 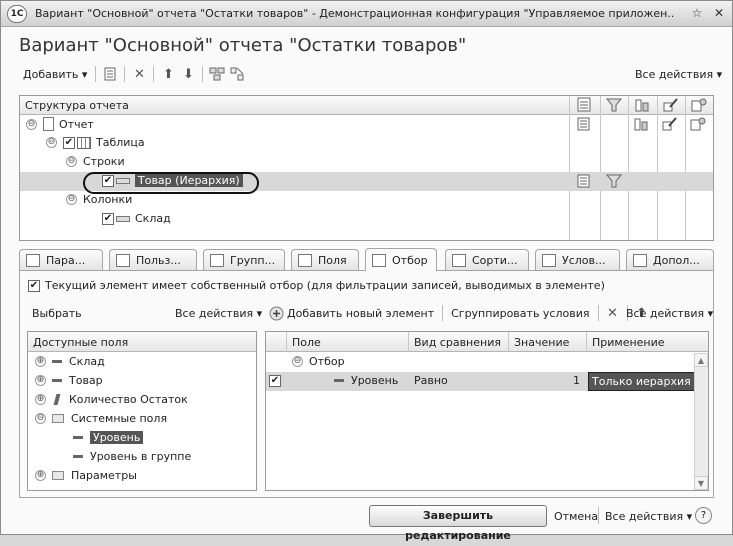 What do you see at coordinates (701, 483) in the screenshot?
I see `scroll-down-icon: ▼` at bounding box center [701, 483].